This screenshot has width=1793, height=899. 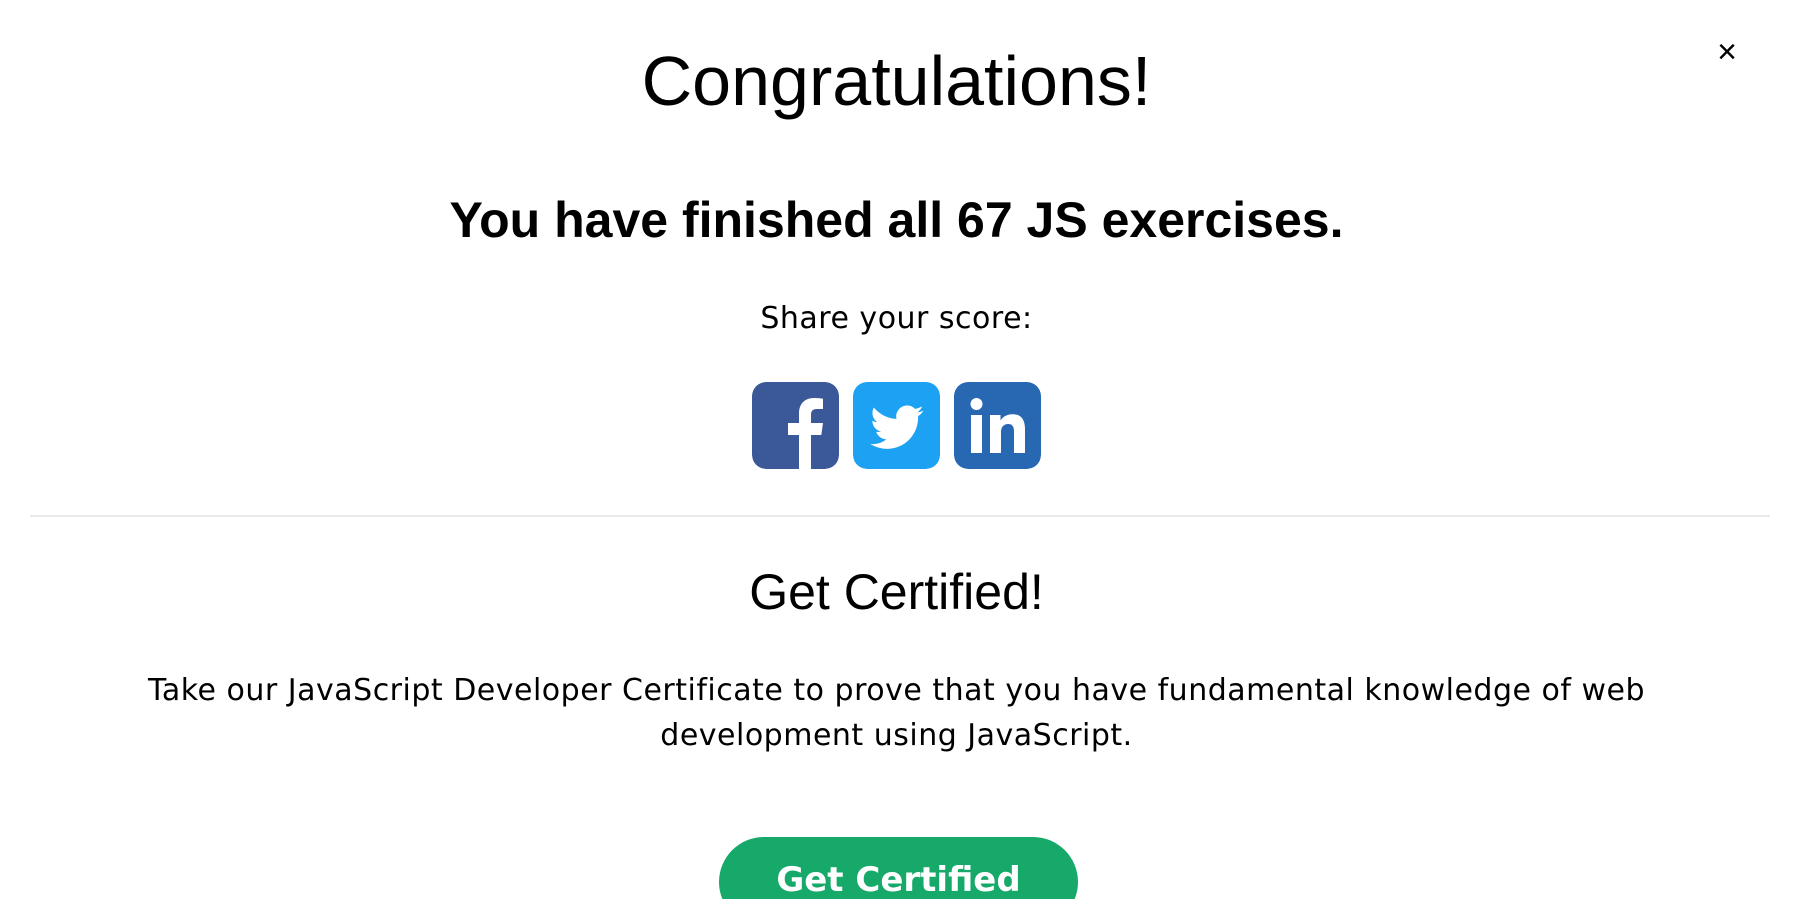 What do you see at coordinates (900, 516) in the screenshot?
I see `section-divider` at bounding box center [900, 516].